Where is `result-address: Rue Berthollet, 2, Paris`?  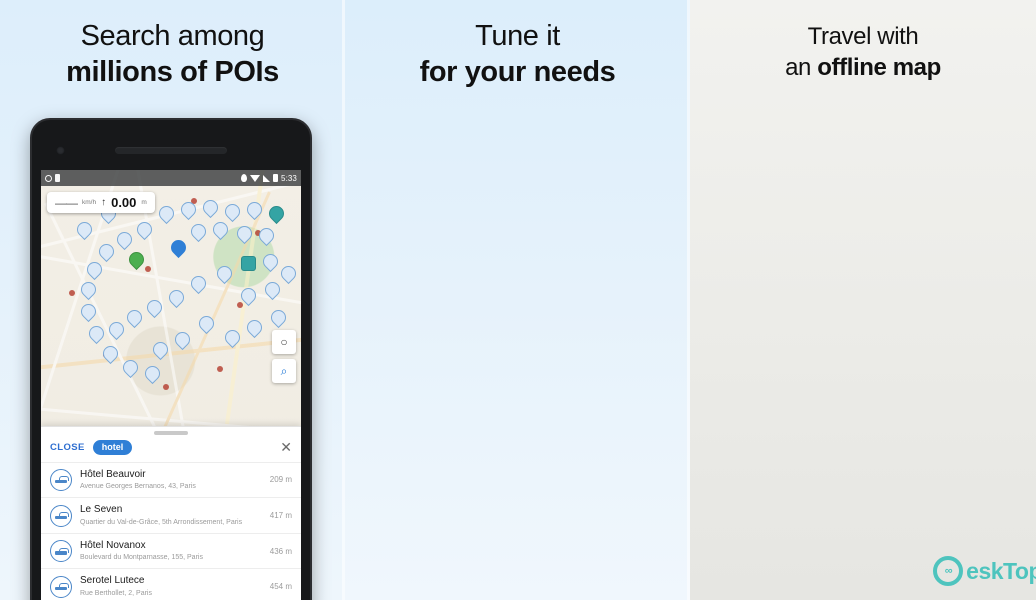 result-address: Rue Berthollet, 2, Paris is located at coordinates (116, 593).